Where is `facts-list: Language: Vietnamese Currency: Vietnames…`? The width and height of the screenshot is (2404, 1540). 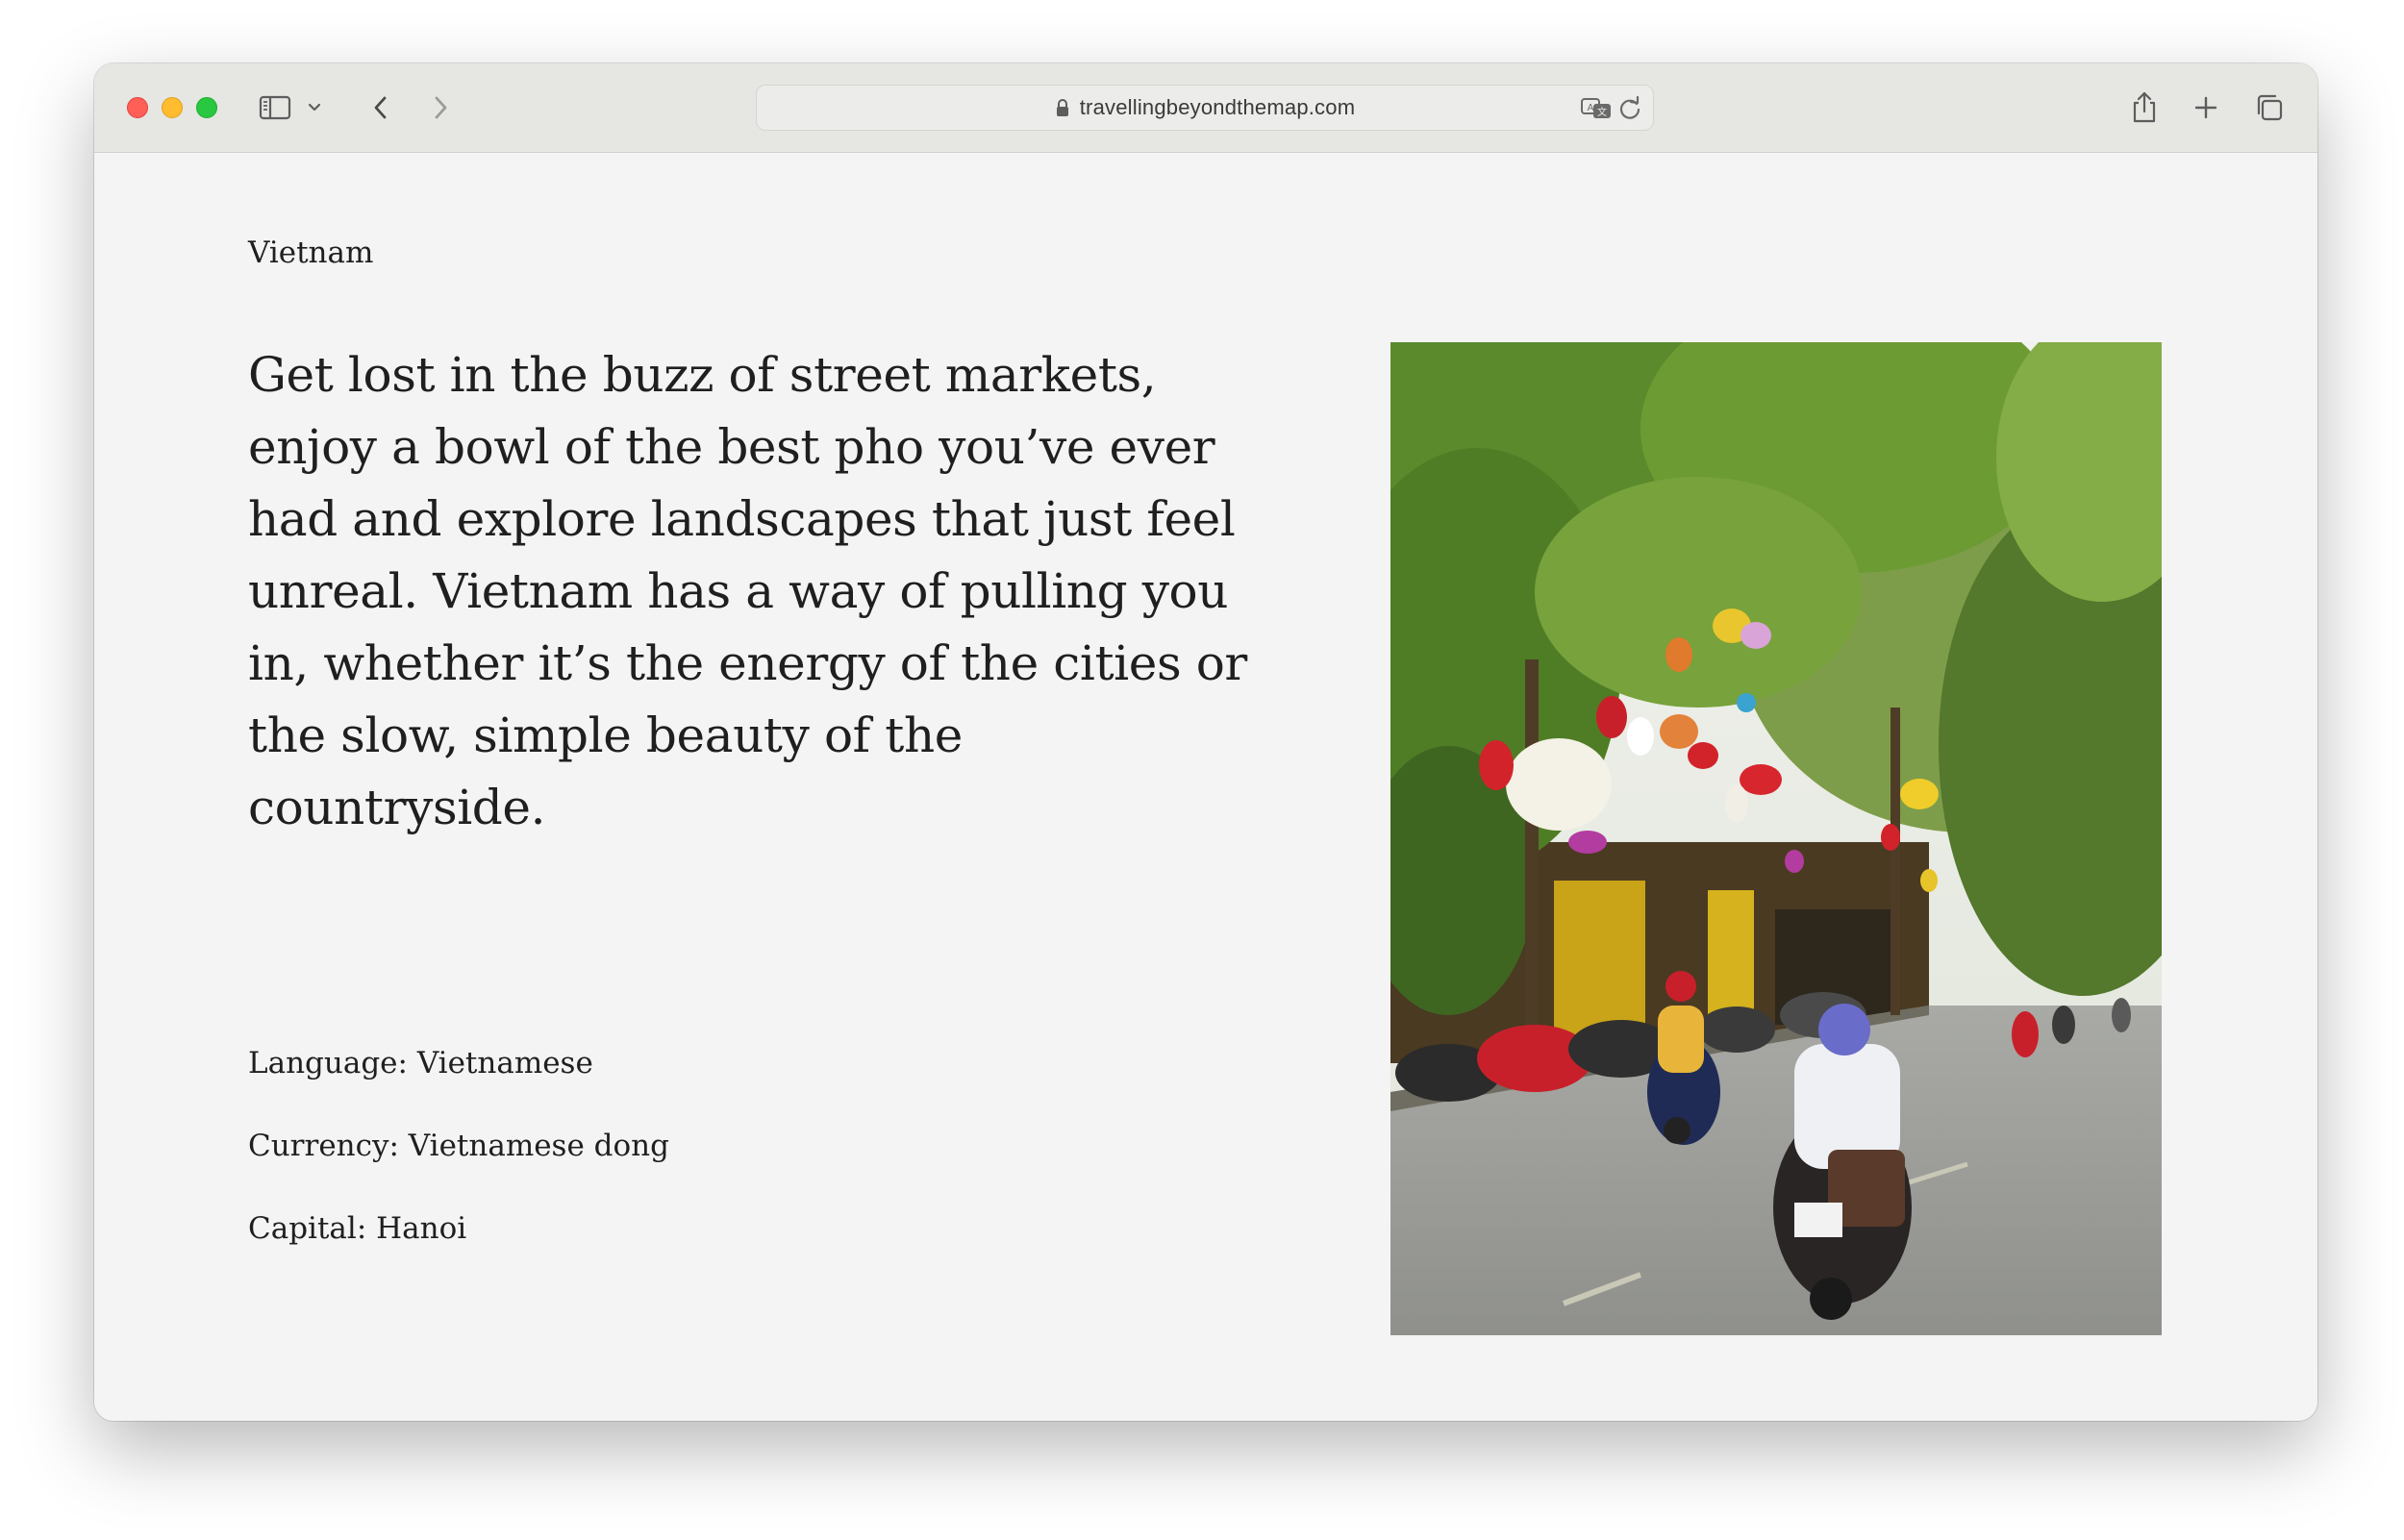 facts-list: Language: Vietnamese Currency: Vietnames… is located at coordinates (458, 1168).